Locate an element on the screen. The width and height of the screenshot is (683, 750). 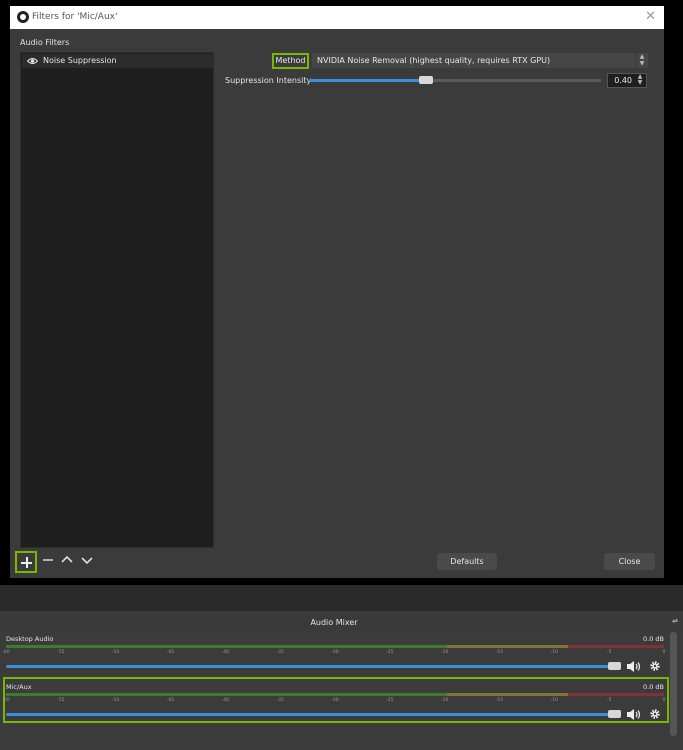
filter-item-noise-suppression: Noise Suppression is located at coordinates (118, 61).